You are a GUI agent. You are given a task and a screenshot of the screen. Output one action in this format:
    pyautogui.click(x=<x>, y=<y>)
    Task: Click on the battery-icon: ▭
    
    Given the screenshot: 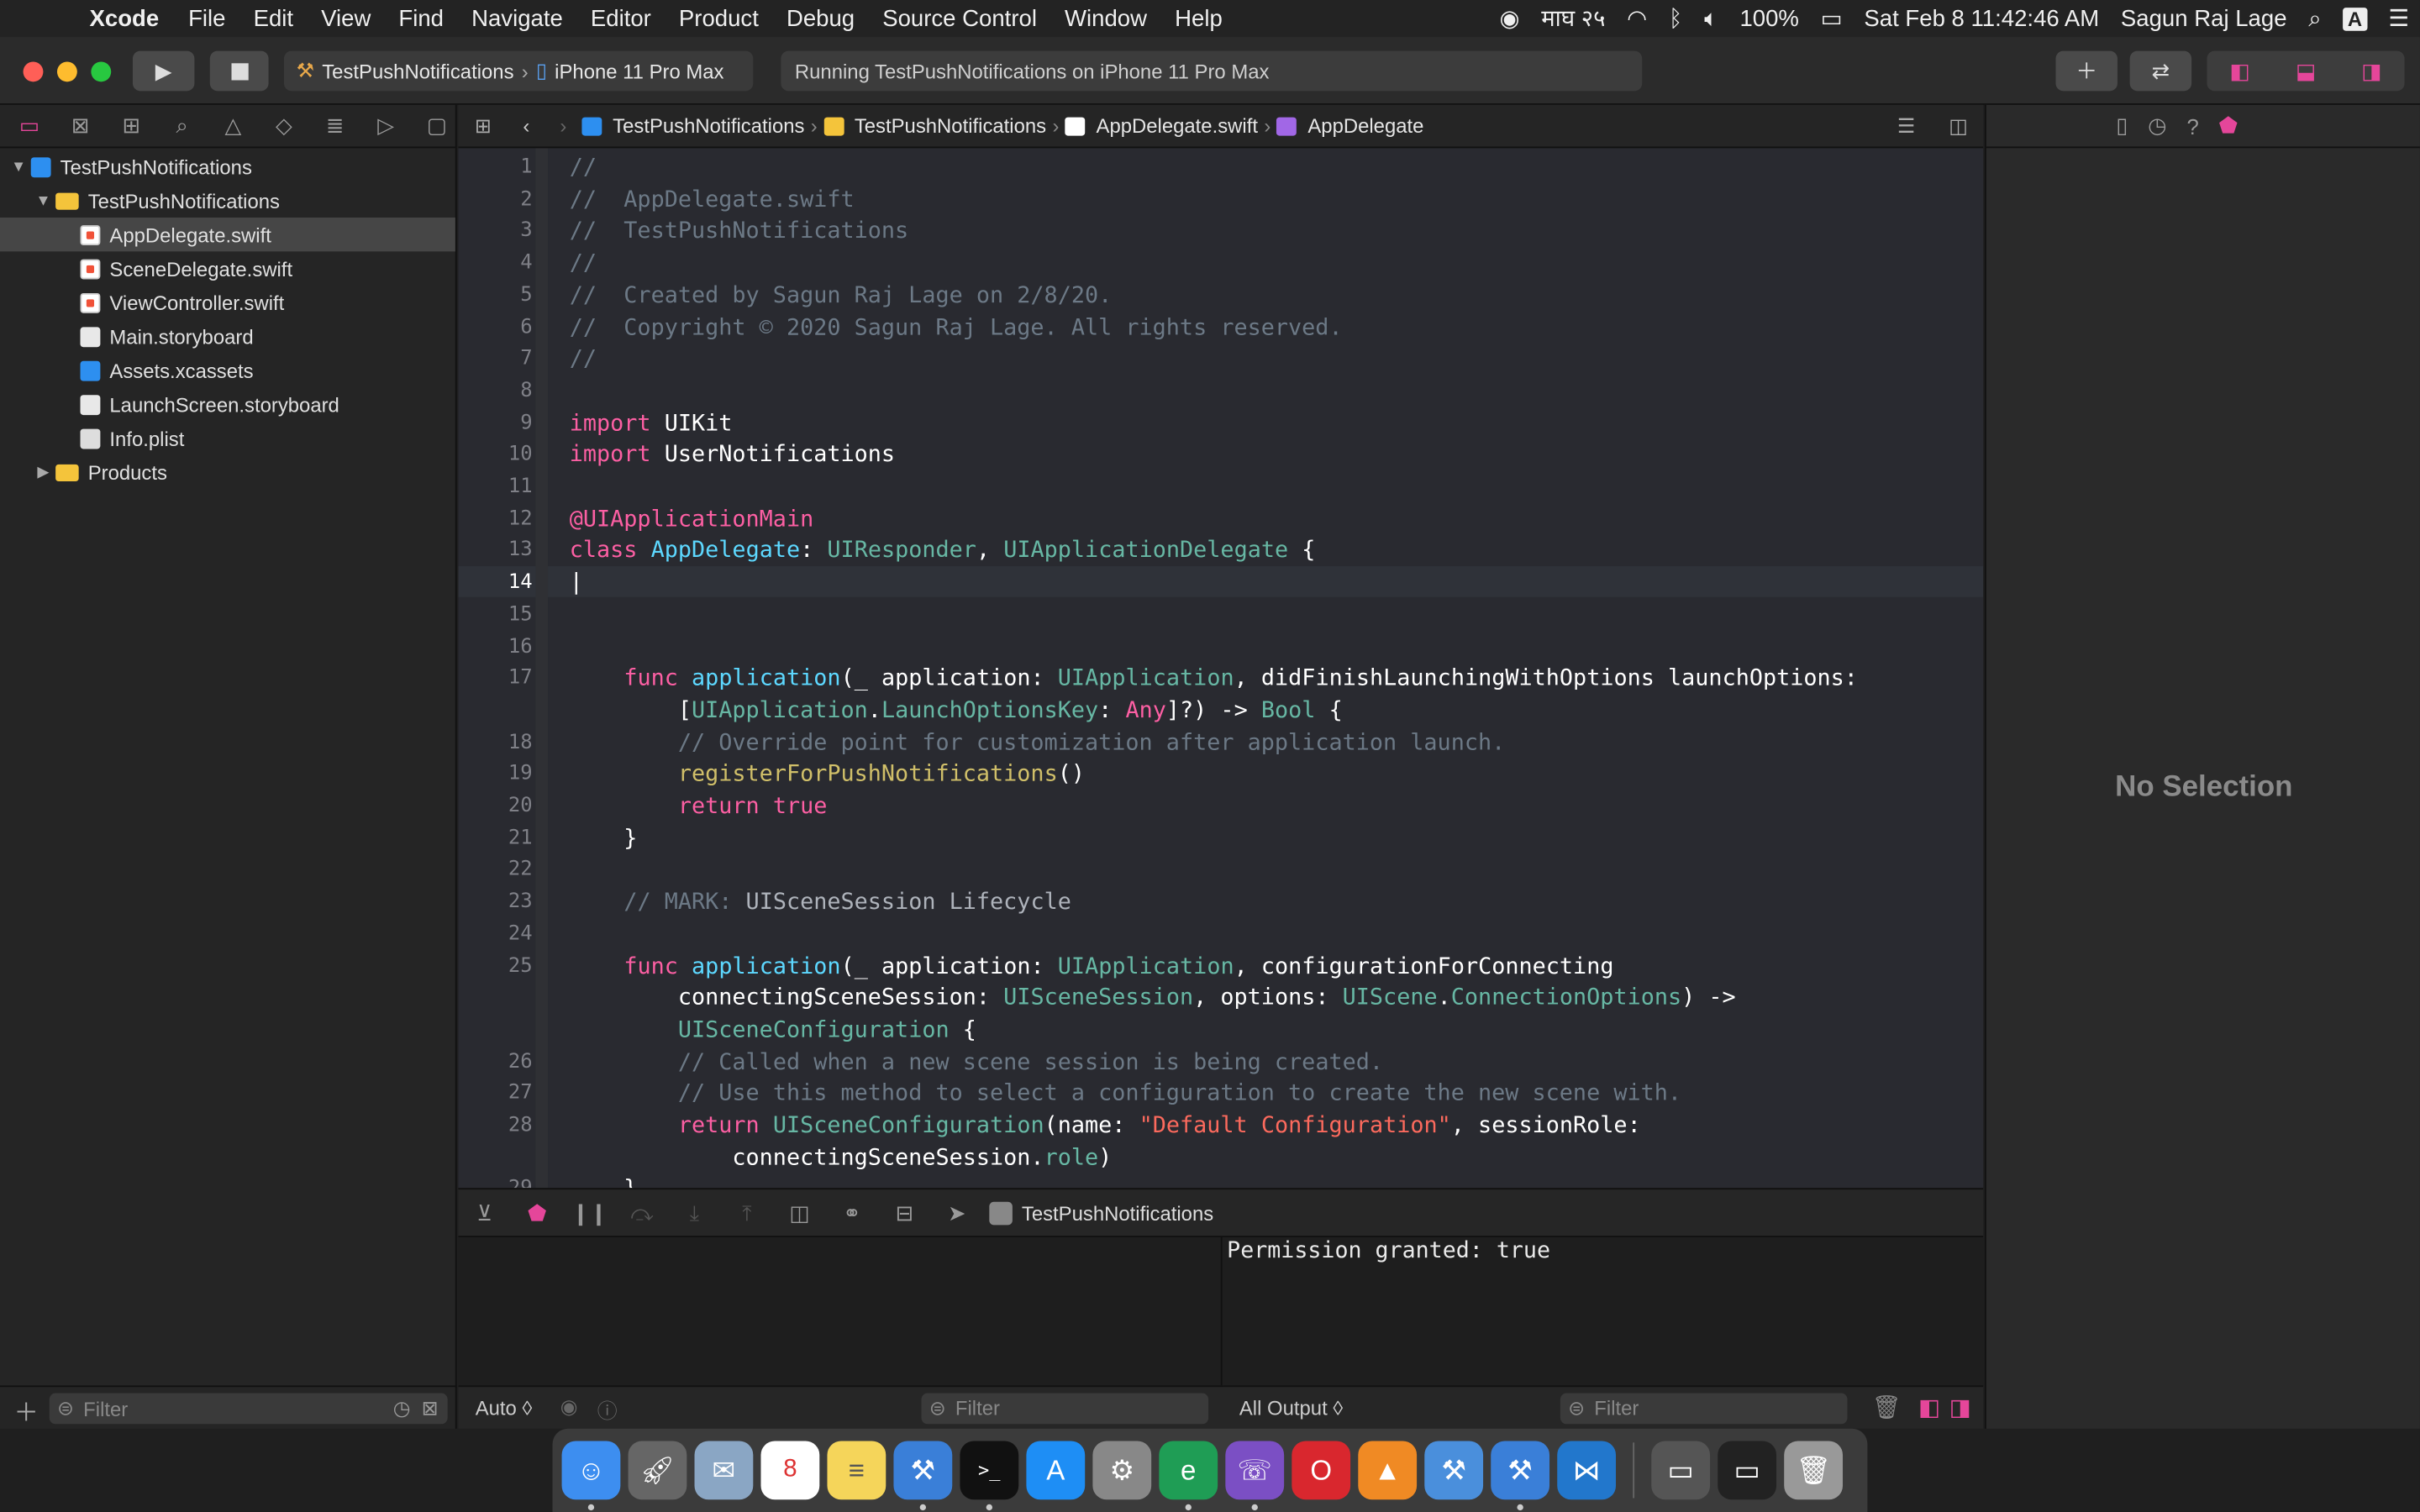 What is the action you would take?
    pyautogui.click(x=1832, y=18)
    